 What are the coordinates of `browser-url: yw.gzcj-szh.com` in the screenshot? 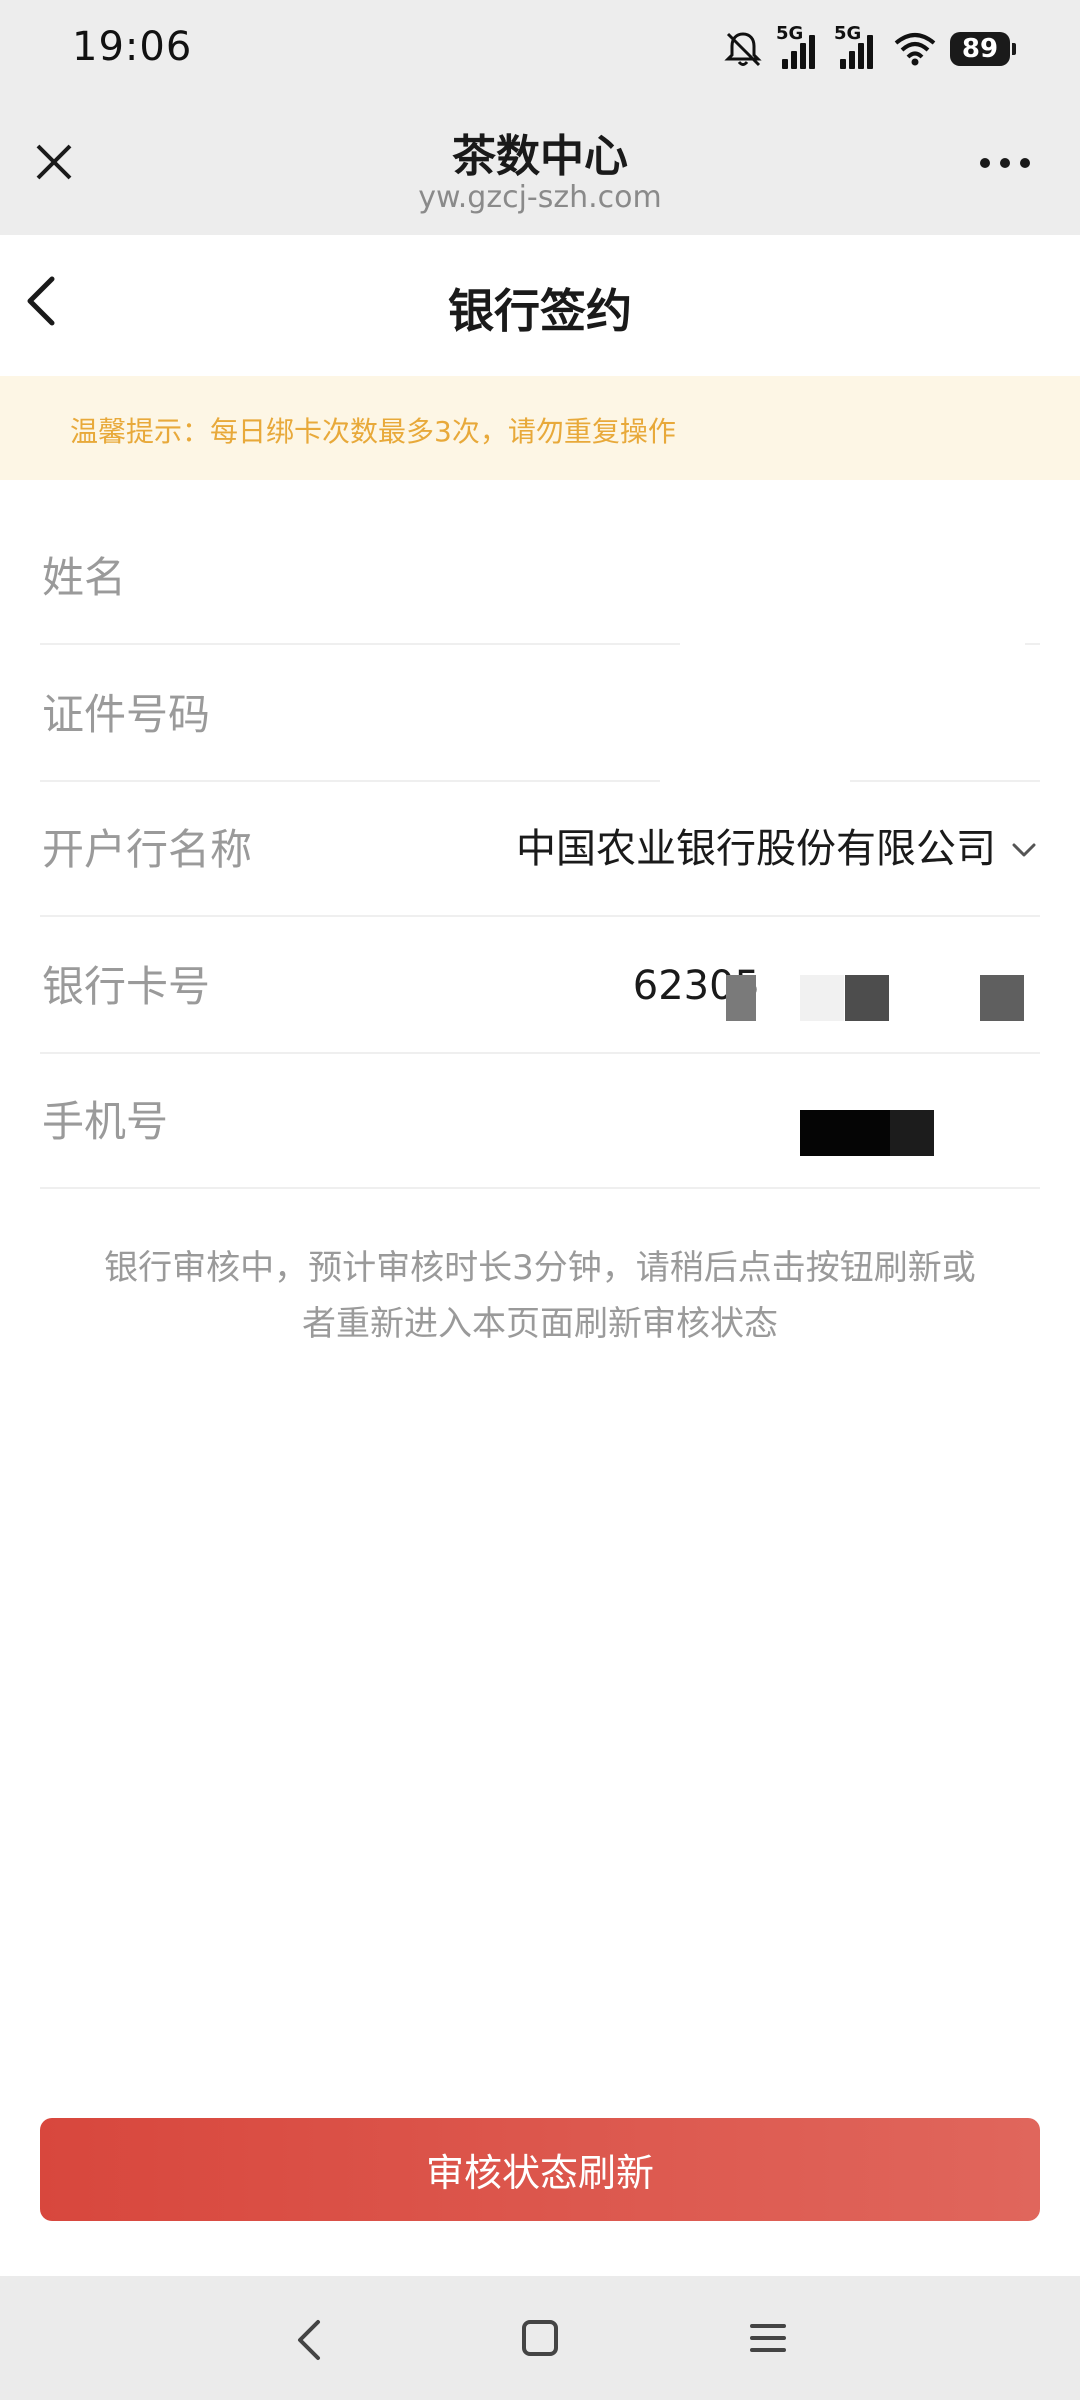 It's located at (540, 197).